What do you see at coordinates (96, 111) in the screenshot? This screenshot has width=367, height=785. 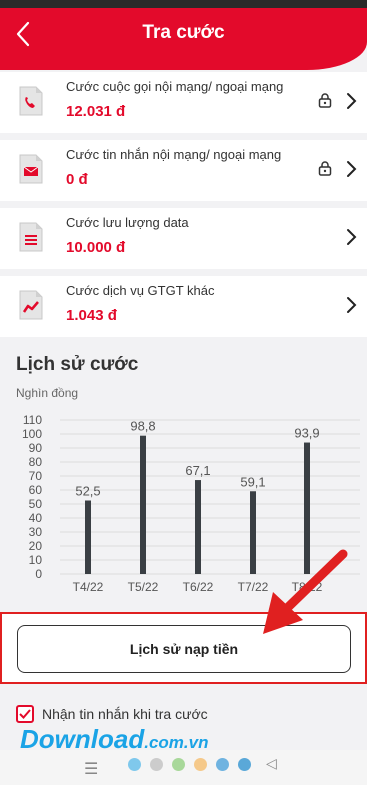 I see `charge-amount: 12.031 đ` at bounding box center [96, 111].